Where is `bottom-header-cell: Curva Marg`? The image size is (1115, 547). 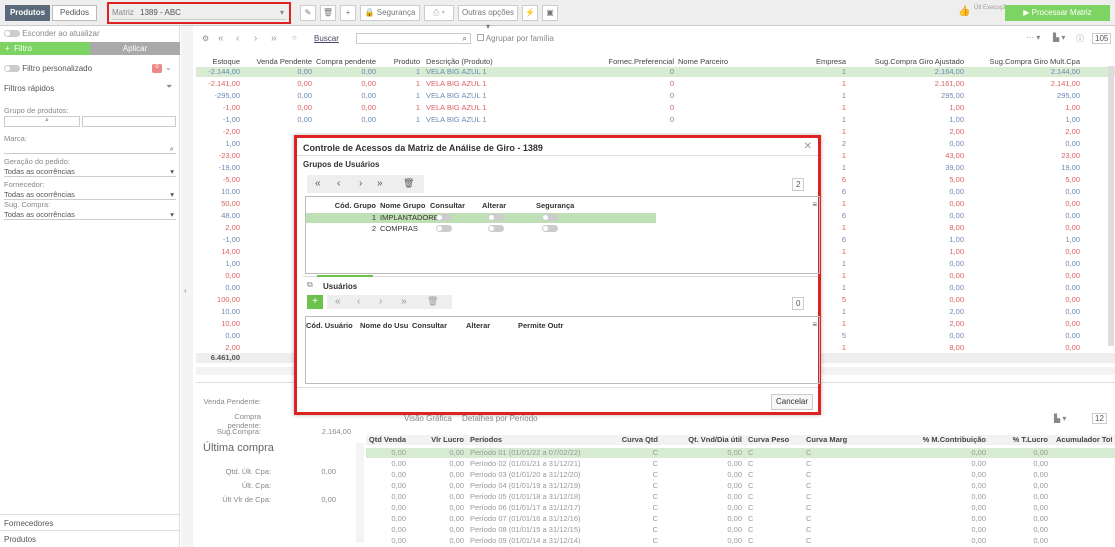
bottom-header-cell: Curva Marg is located at coordinates (836, 440).